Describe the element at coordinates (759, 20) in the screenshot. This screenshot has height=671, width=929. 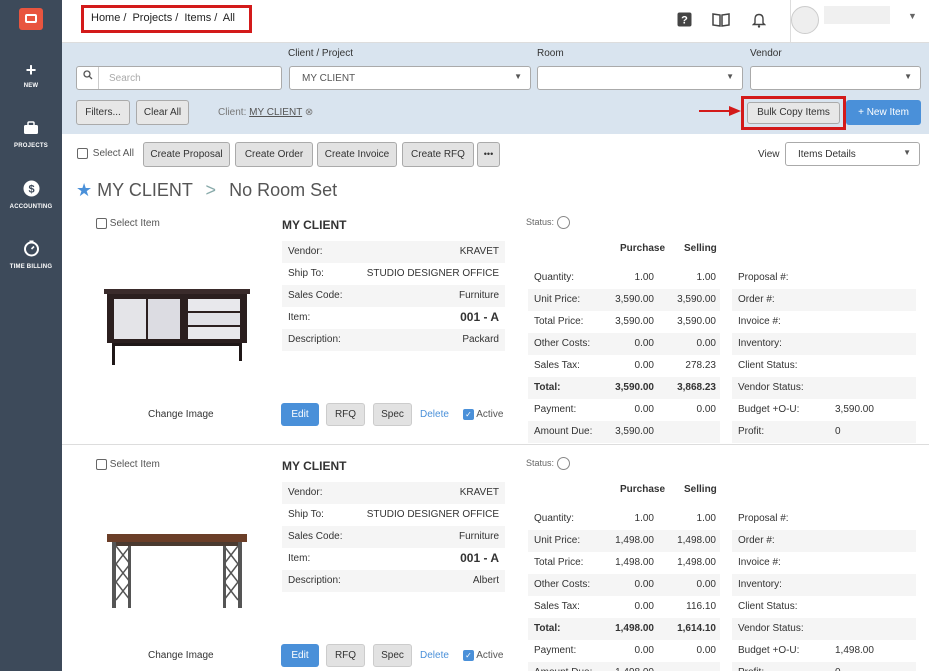
I see `bell-icon` at that location.